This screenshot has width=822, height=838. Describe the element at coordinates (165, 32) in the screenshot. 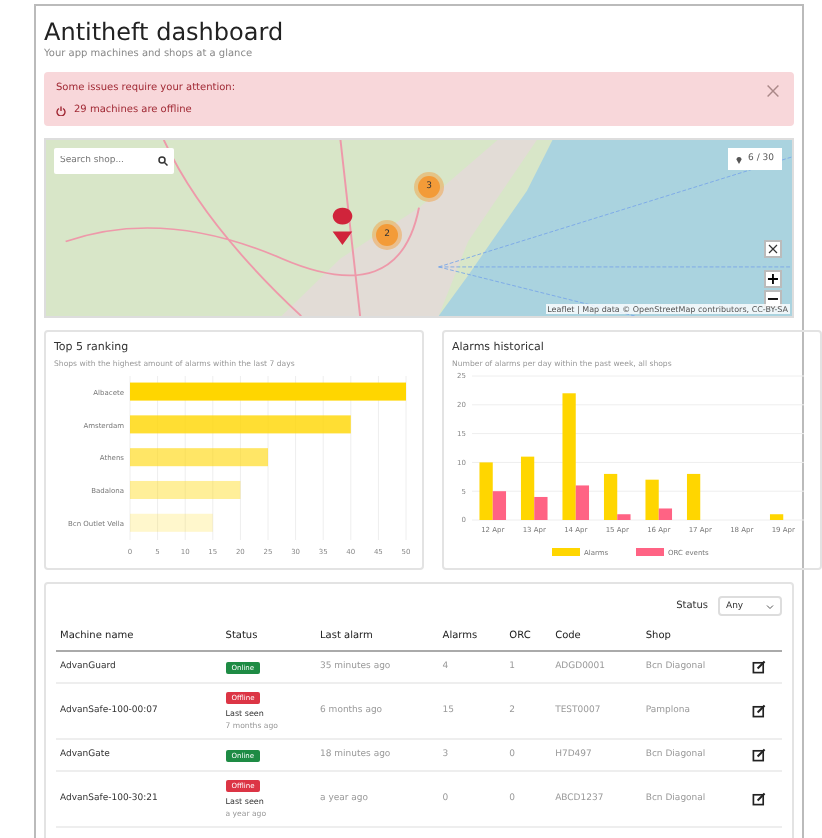

I see `page-title: Antitheft dashboard` at that location.